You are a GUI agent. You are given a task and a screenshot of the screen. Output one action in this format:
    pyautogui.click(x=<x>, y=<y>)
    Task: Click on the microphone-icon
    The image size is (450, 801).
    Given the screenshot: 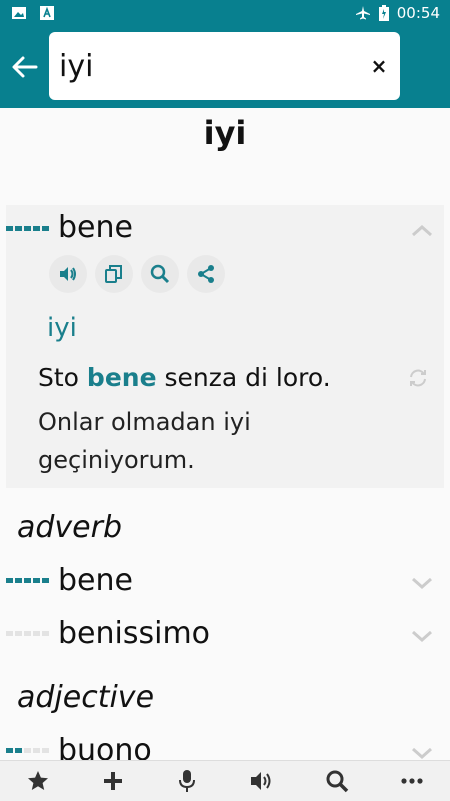 What is the action you would take?
    pyautogui.click(x=187, y=781)
    